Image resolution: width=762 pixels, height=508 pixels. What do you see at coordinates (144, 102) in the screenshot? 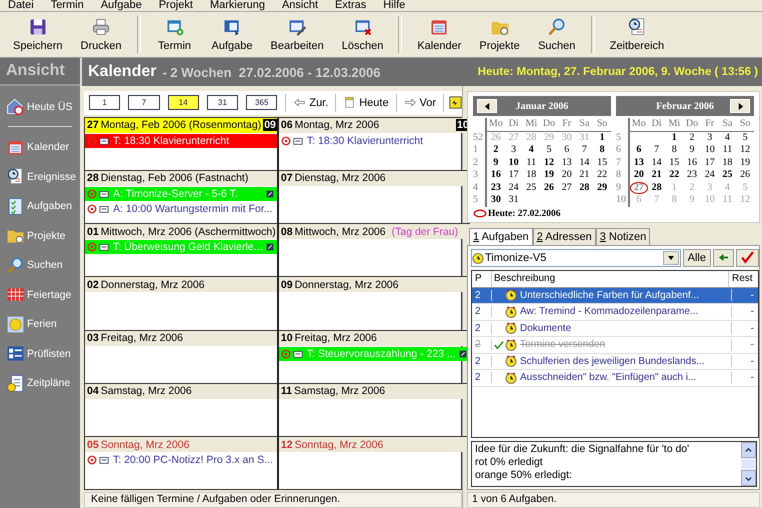
I see `range-button: 7` at bounding box center [144, 102].